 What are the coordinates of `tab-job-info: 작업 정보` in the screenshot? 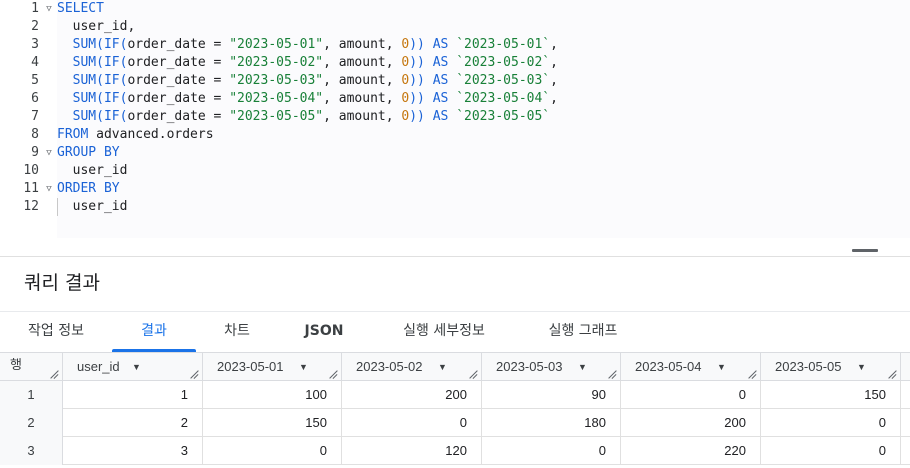 It's located at (56, 332).